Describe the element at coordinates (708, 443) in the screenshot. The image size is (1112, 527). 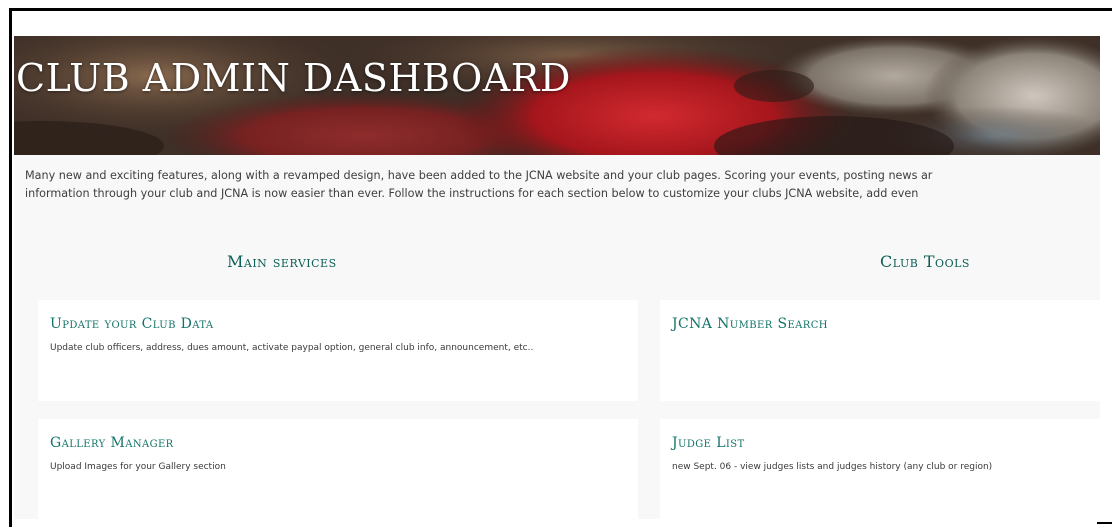
I see `judge-list-link: Judge List` at that location.